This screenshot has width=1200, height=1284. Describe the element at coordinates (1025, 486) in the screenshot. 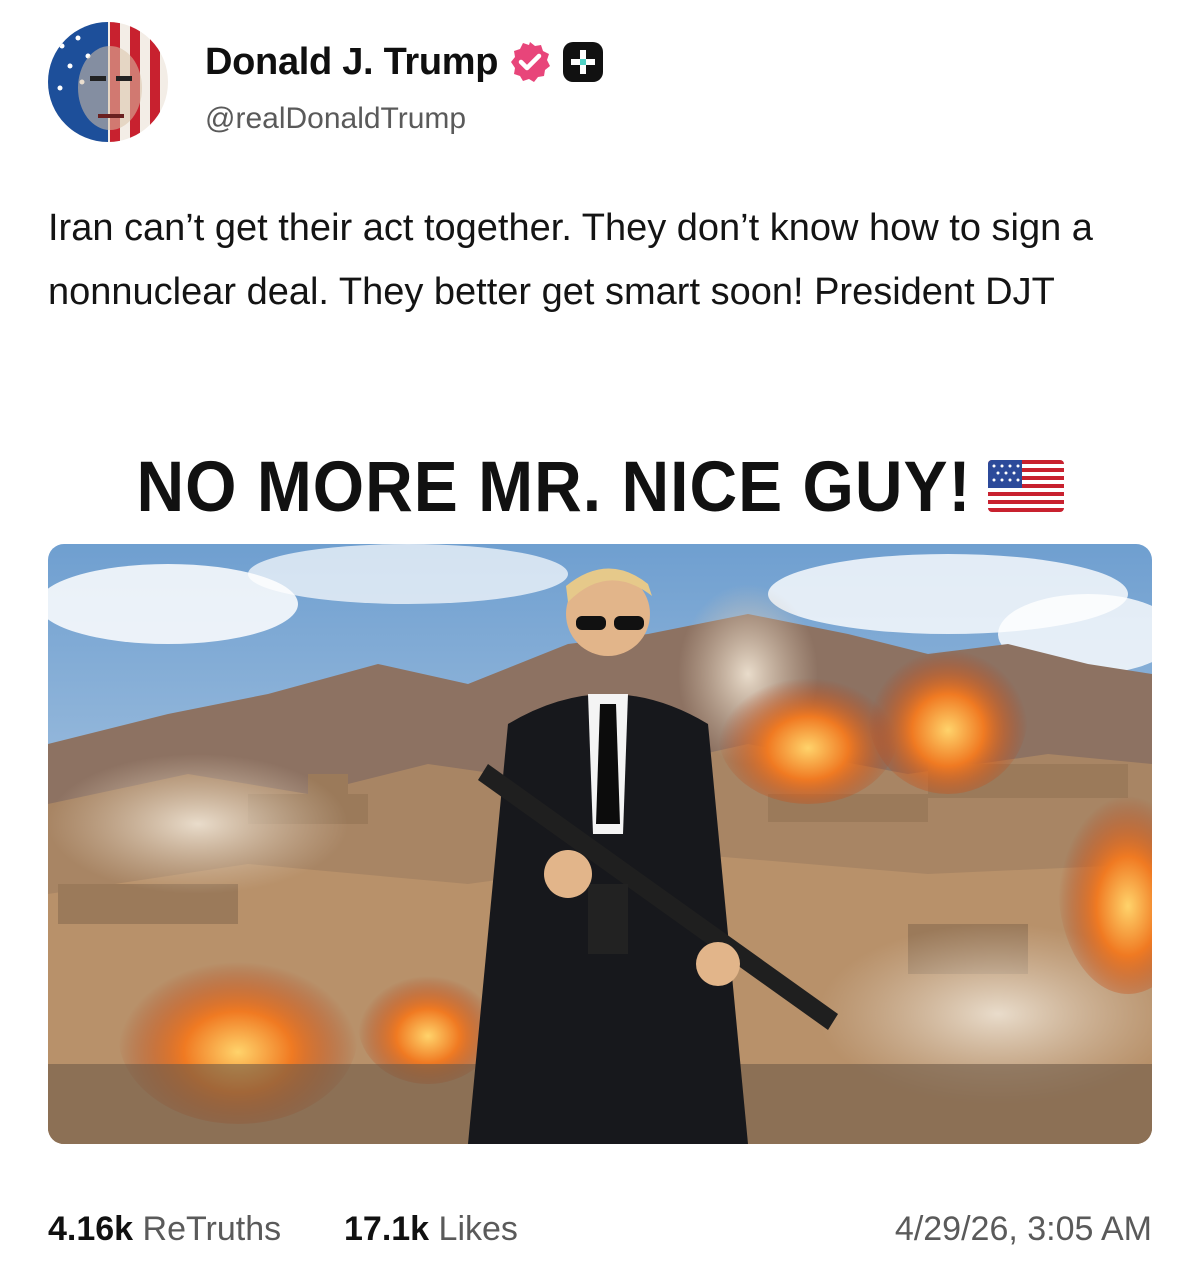

I see `us-flag-icon` at that location.